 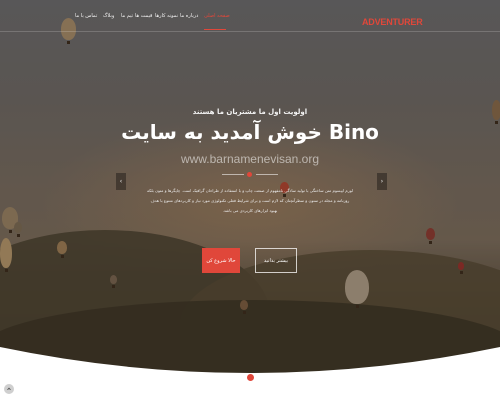 What do you see at coordinates (121, 181) in the screenshot?
I see `slider-prev-arrow: ‹` at bounding box center [121, 181].